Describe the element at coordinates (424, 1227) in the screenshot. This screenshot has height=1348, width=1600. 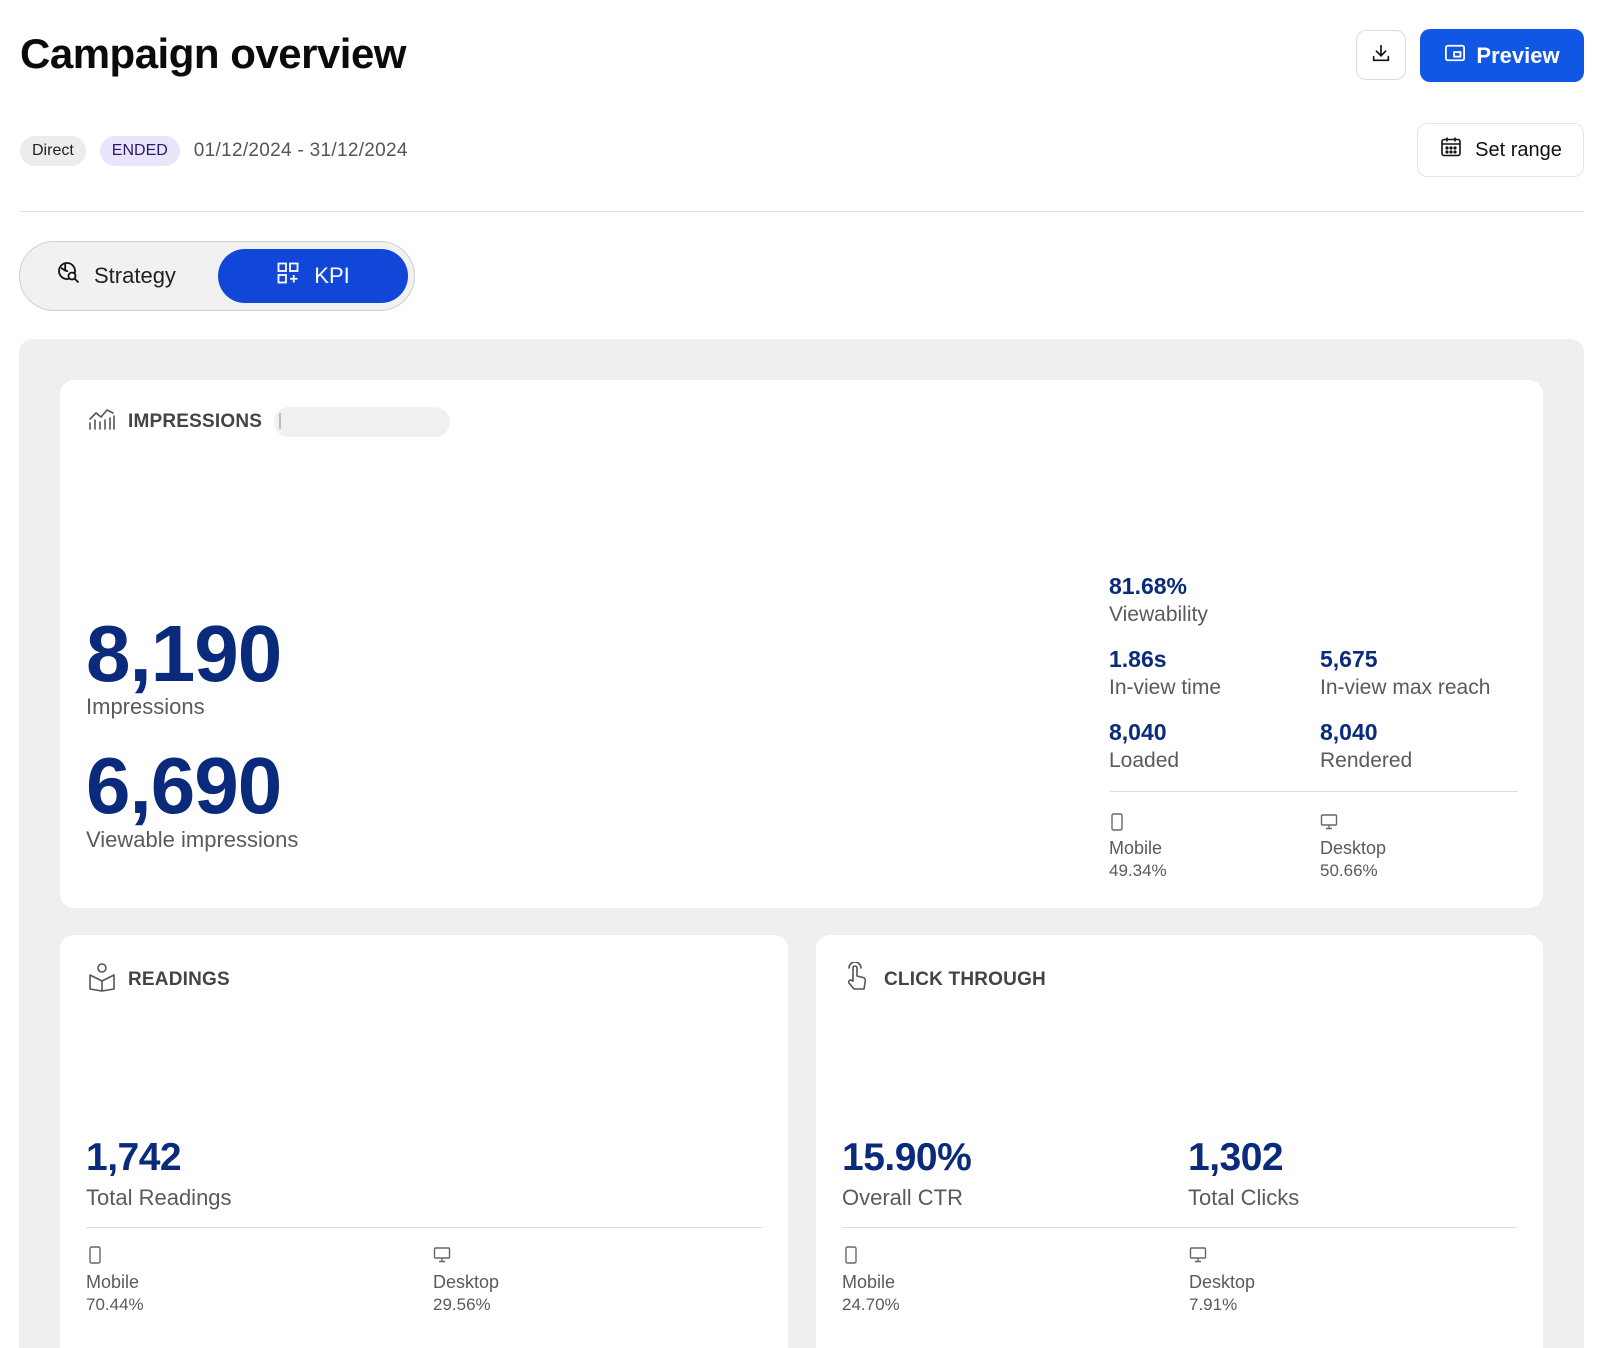
I see `readings-divider` at that location.